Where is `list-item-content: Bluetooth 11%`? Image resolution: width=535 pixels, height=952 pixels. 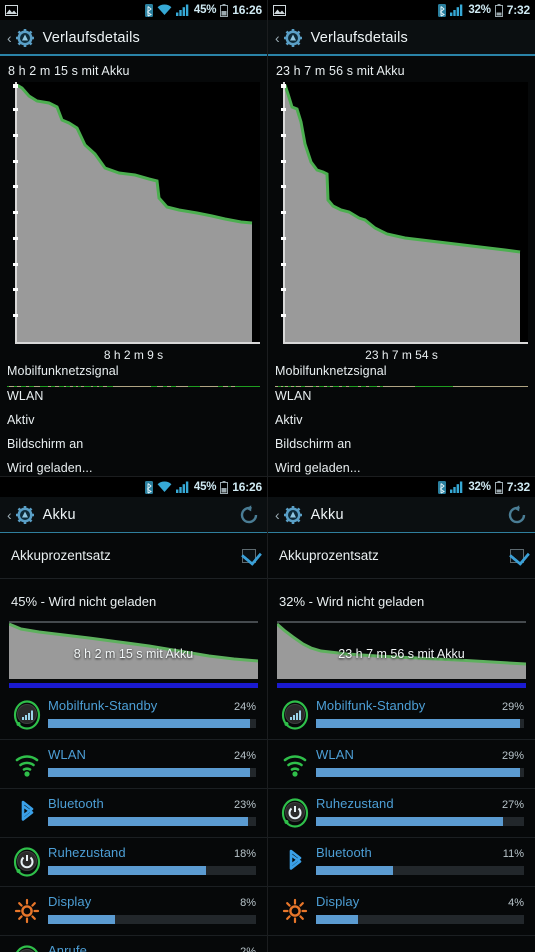
list-item-content: Bluetooth 11% is located at coordinates (420, 860).